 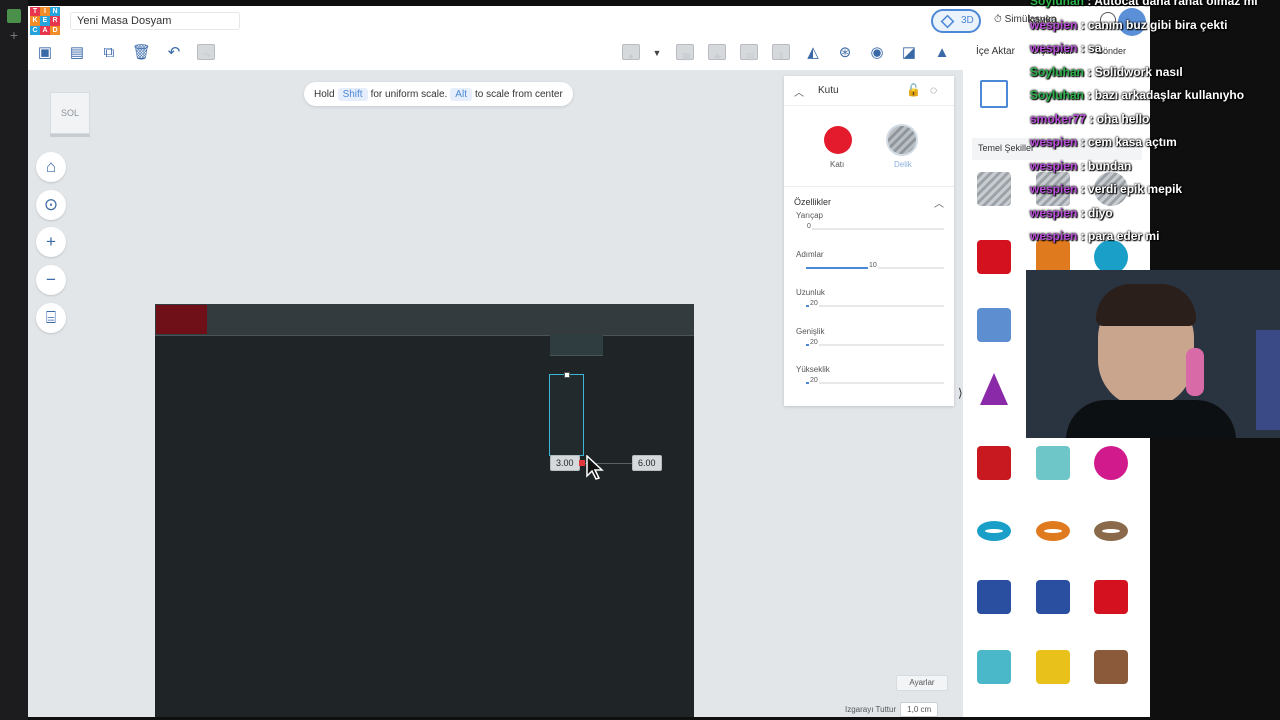 I want to click on fit-view-icon: ⊙, so click(x=51, y=205).